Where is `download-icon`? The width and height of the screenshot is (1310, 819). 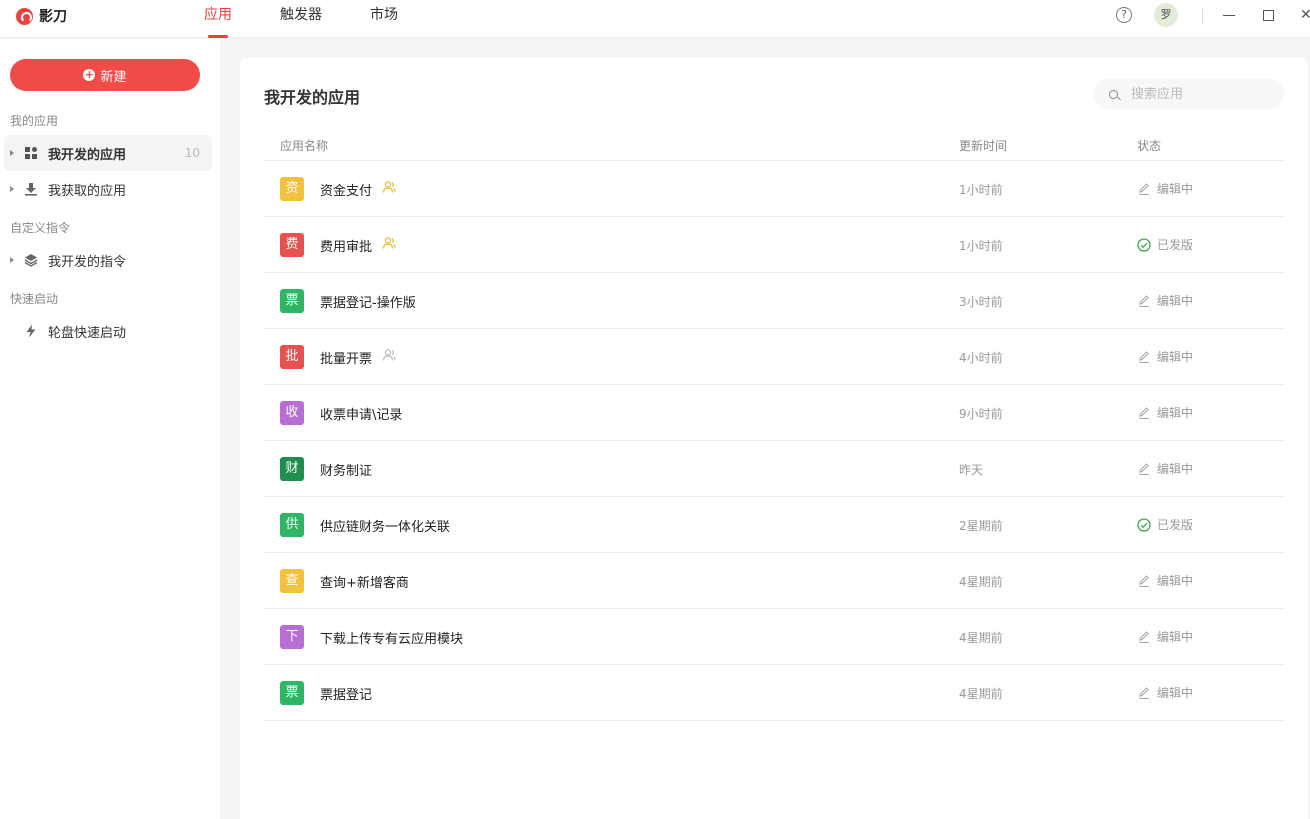
download-icon is located at coordinates (31, 189).